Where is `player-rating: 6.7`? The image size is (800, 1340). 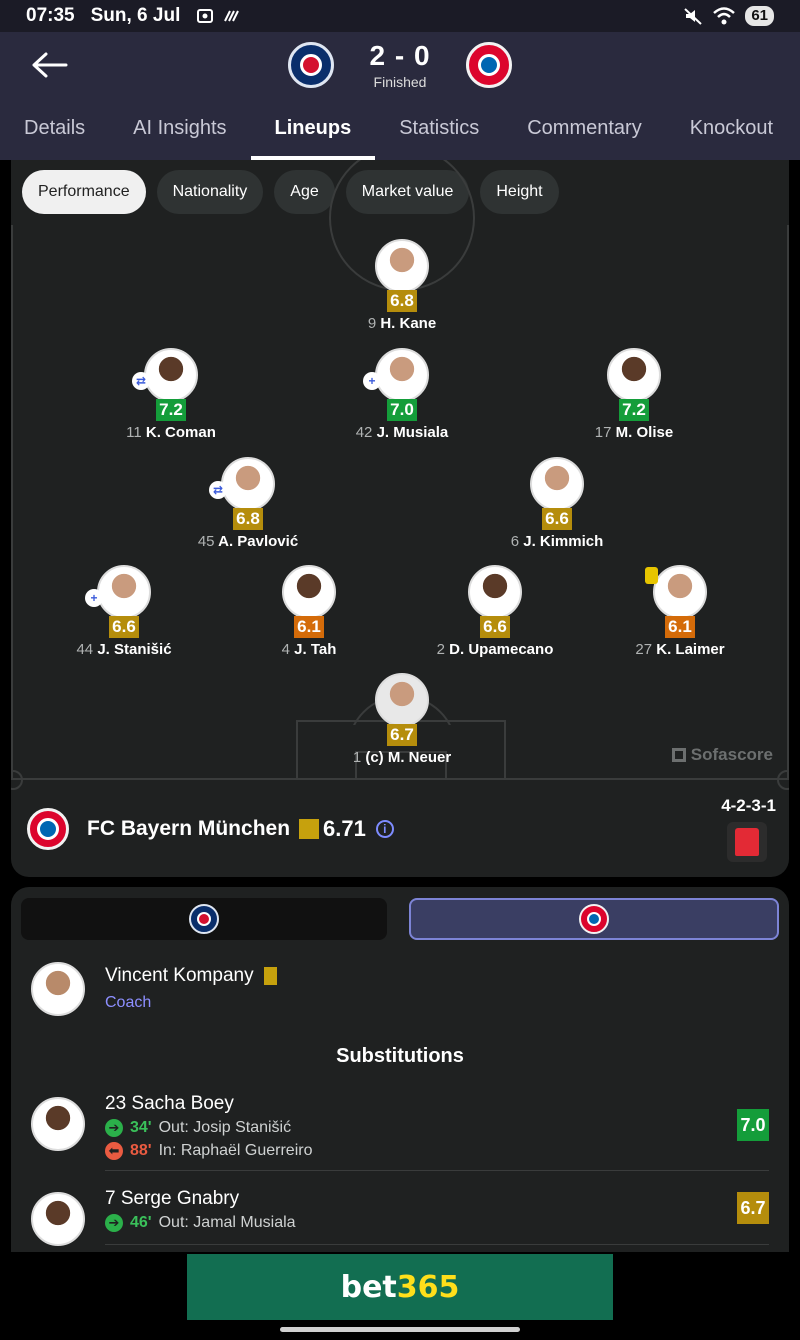
player-rating: 6.7 is located at coordinates (402, 735).